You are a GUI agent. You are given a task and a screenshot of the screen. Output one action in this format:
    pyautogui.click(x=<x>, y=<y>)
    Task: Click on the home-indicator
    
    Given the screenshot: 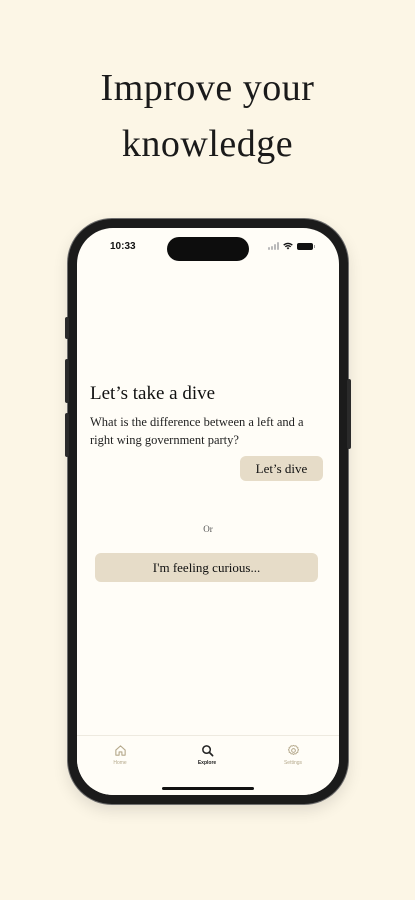 What is the action you would take?
    pyautogui.click(x=208, y=788)
    